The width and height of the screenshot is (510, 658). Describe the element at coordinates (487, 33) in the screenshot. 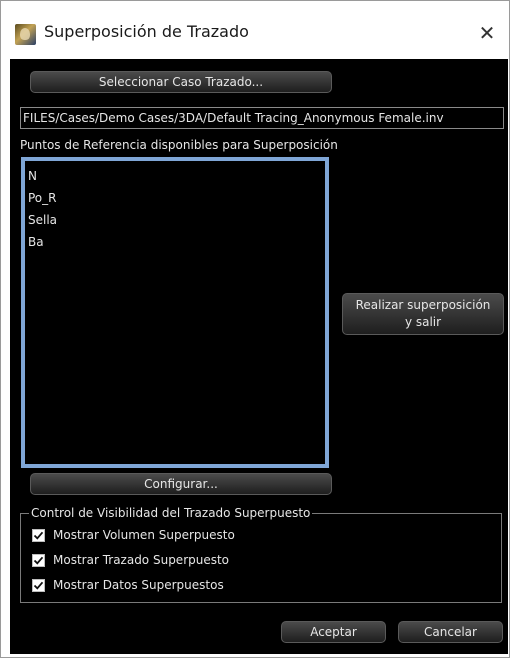

I see `close-button: ✕` at that location.